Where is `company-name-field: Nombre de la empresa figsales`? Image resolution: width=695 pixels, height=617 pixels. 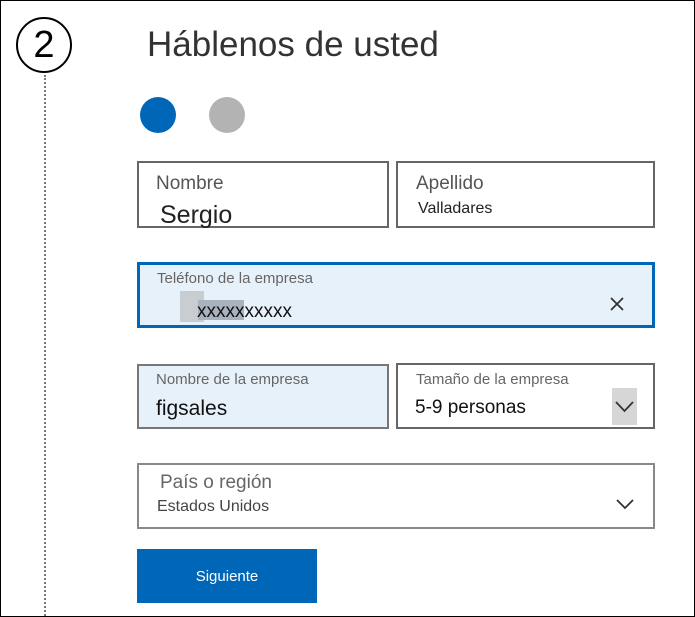 company-name-field: Nombre de la empresa figsales is located at coordinates (263, 396).